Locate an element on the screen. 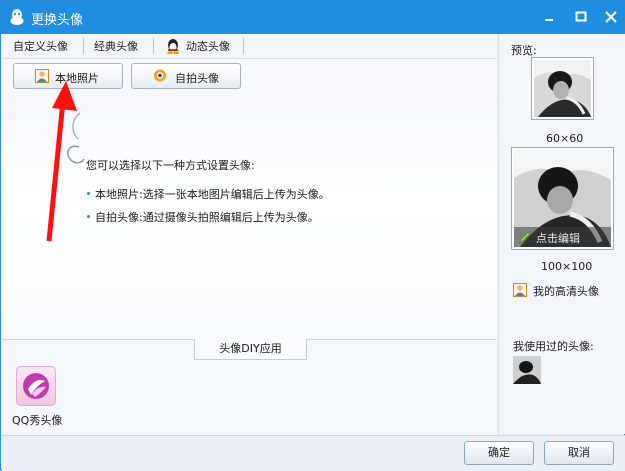 This screenshot has height=471, width=625. large-avatar-preview: 点击编辑 is located at coordinates (562, 198).